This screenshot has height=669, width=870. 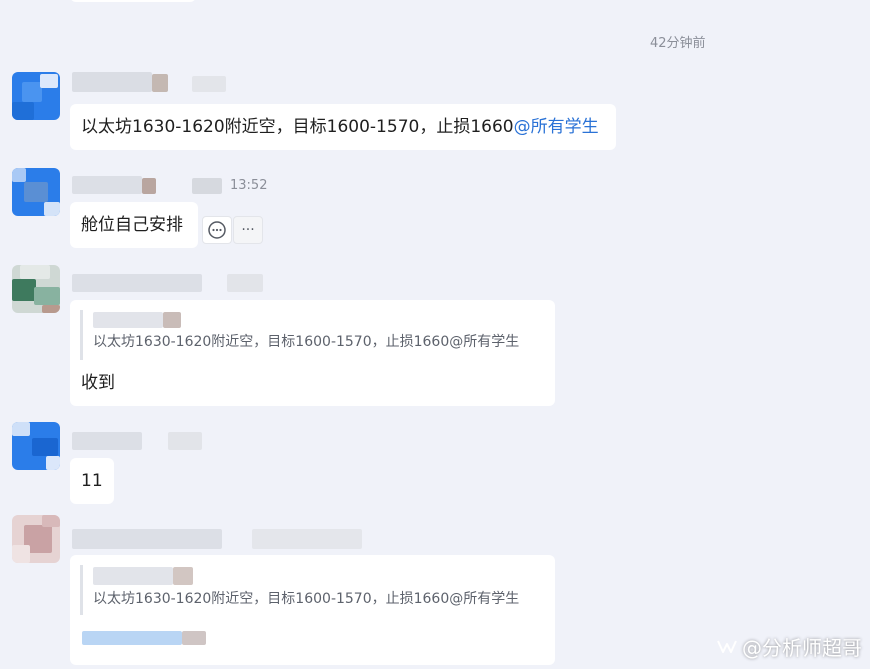 I want to click on comment-bubble-icon, so click(x=217, y=230).